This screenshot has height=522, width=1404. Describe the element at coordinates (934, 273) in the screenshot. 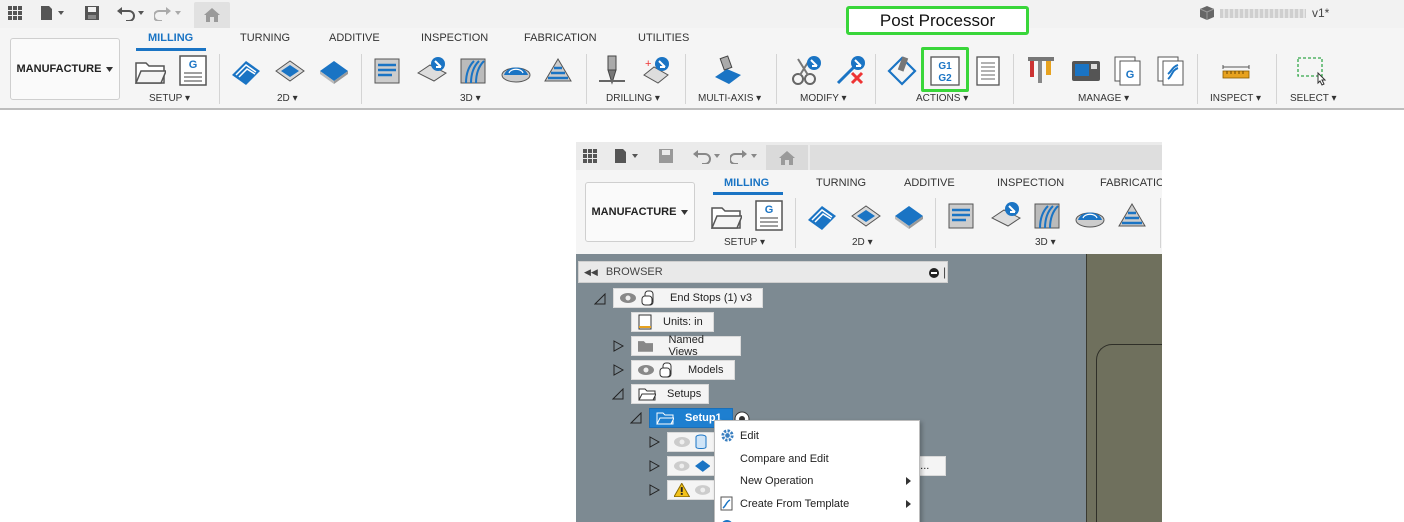

I see `minimize-icon` at that location.